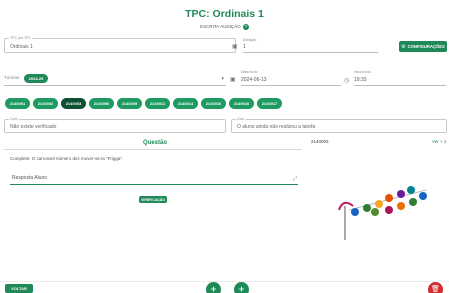 Image resolution: width=449 pixels, height=293 pixels. What do you see at coordinates (346, 206) in the screenshot?
I see `carousel-arc` at bounding box center [346, 206].